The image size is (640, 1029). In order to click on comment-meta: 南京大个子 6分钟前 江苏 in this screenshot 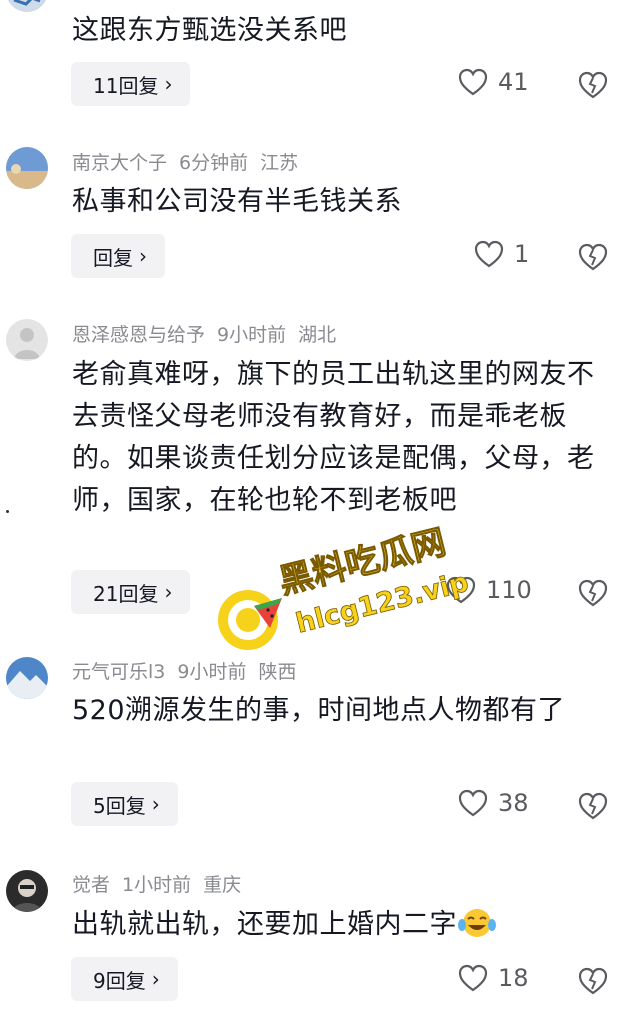, I will do `click(191, 161)`.